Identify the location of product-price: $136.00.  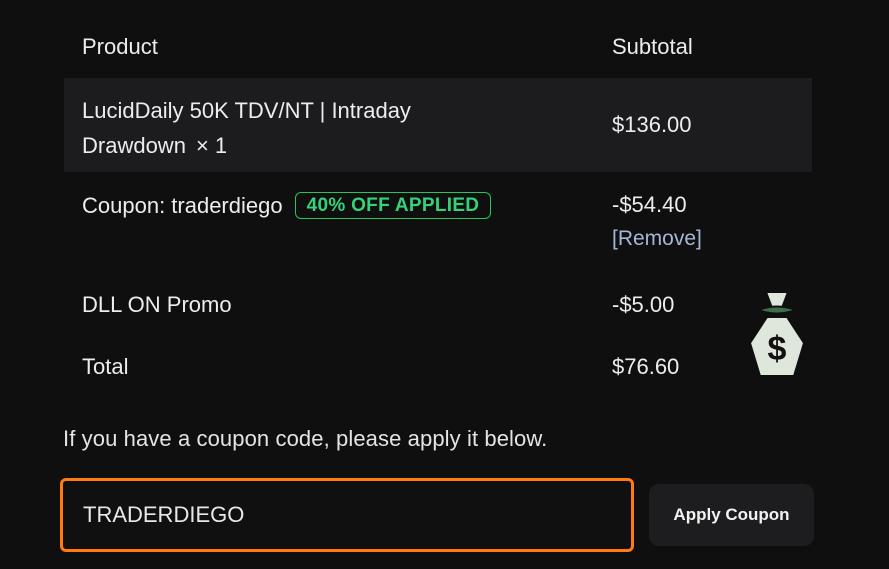
(652, 124).